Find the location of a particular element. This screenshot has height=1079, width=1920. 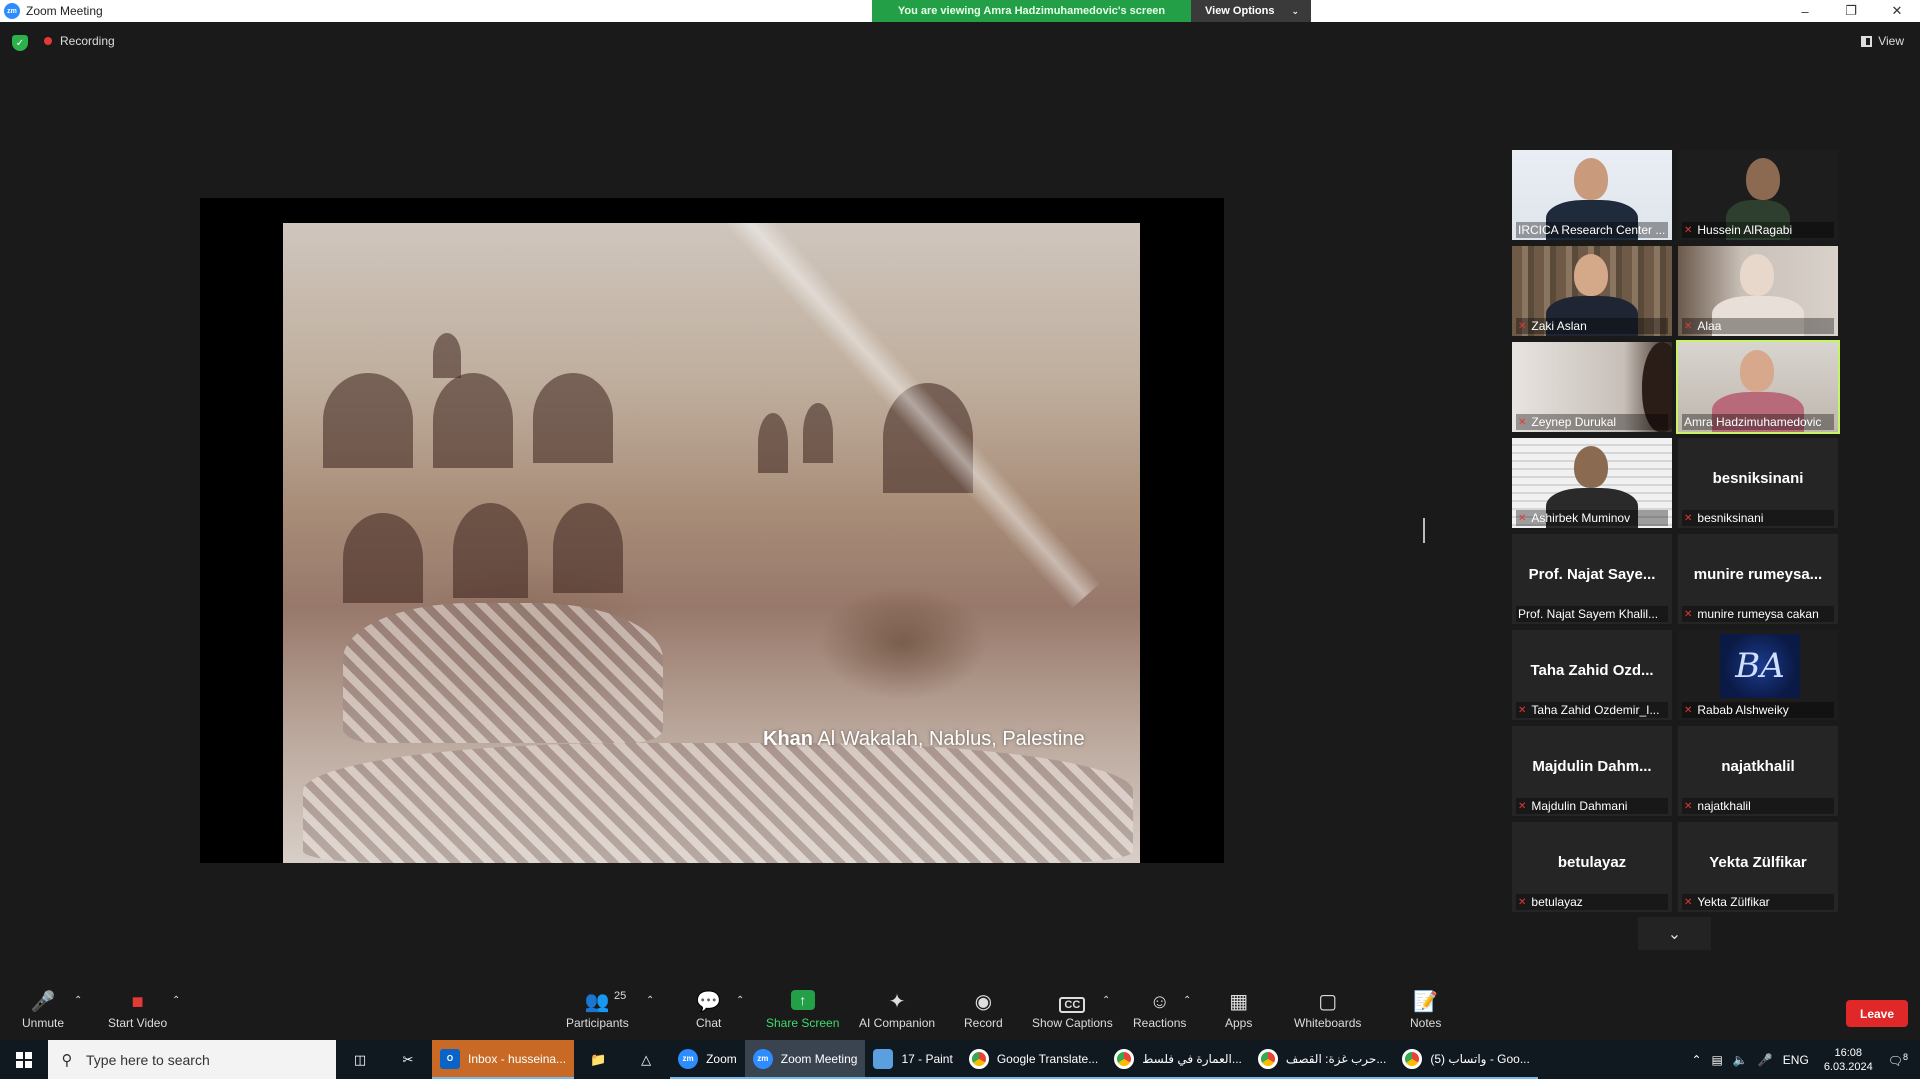

task-view-icon: ◫ is located at coordinates (360, 1059).